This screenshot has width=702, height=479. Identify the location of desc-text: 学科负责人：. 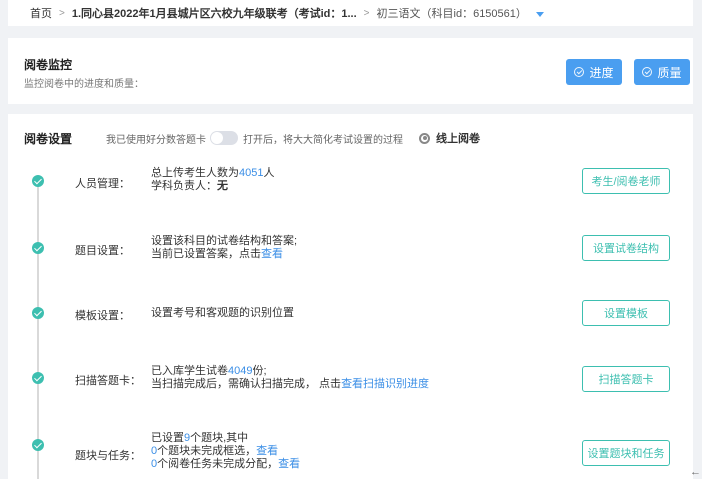
(184, 186).